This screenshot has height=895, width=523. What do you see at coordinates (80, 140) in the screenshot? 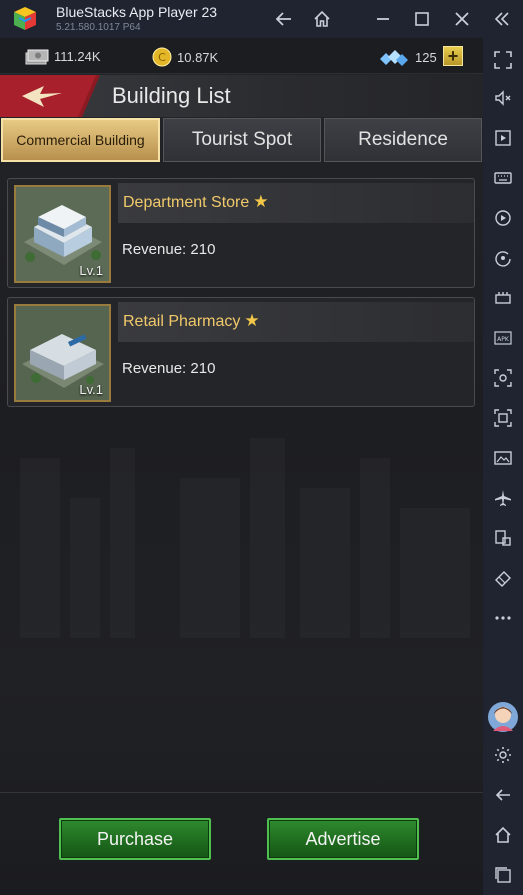
I see `tab-commercial-building: Commercial Building` at bounding box center [80, 140].